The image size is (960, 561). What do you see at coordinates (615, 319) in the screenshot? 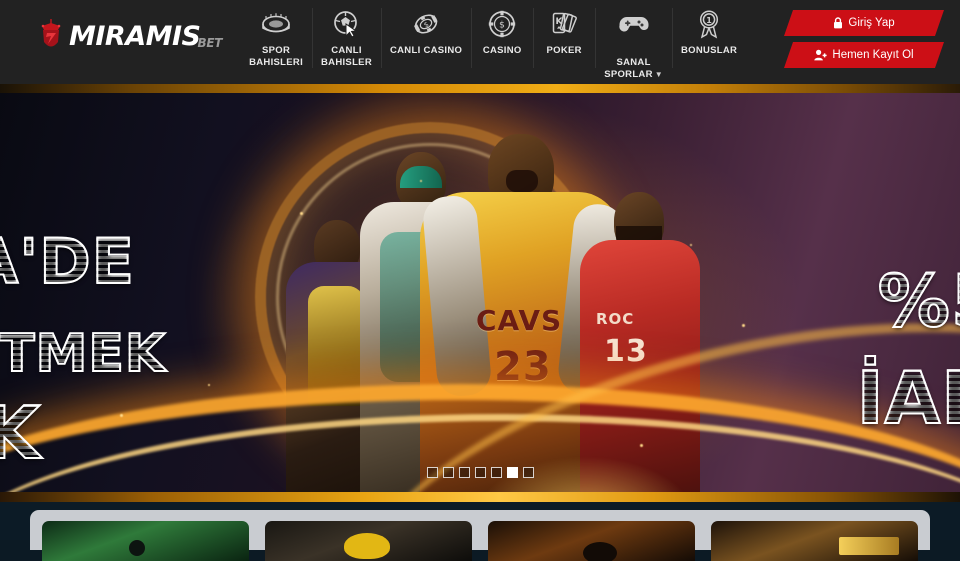
I see `jersey-team-label: ROC` at bounding box center [615, 319].